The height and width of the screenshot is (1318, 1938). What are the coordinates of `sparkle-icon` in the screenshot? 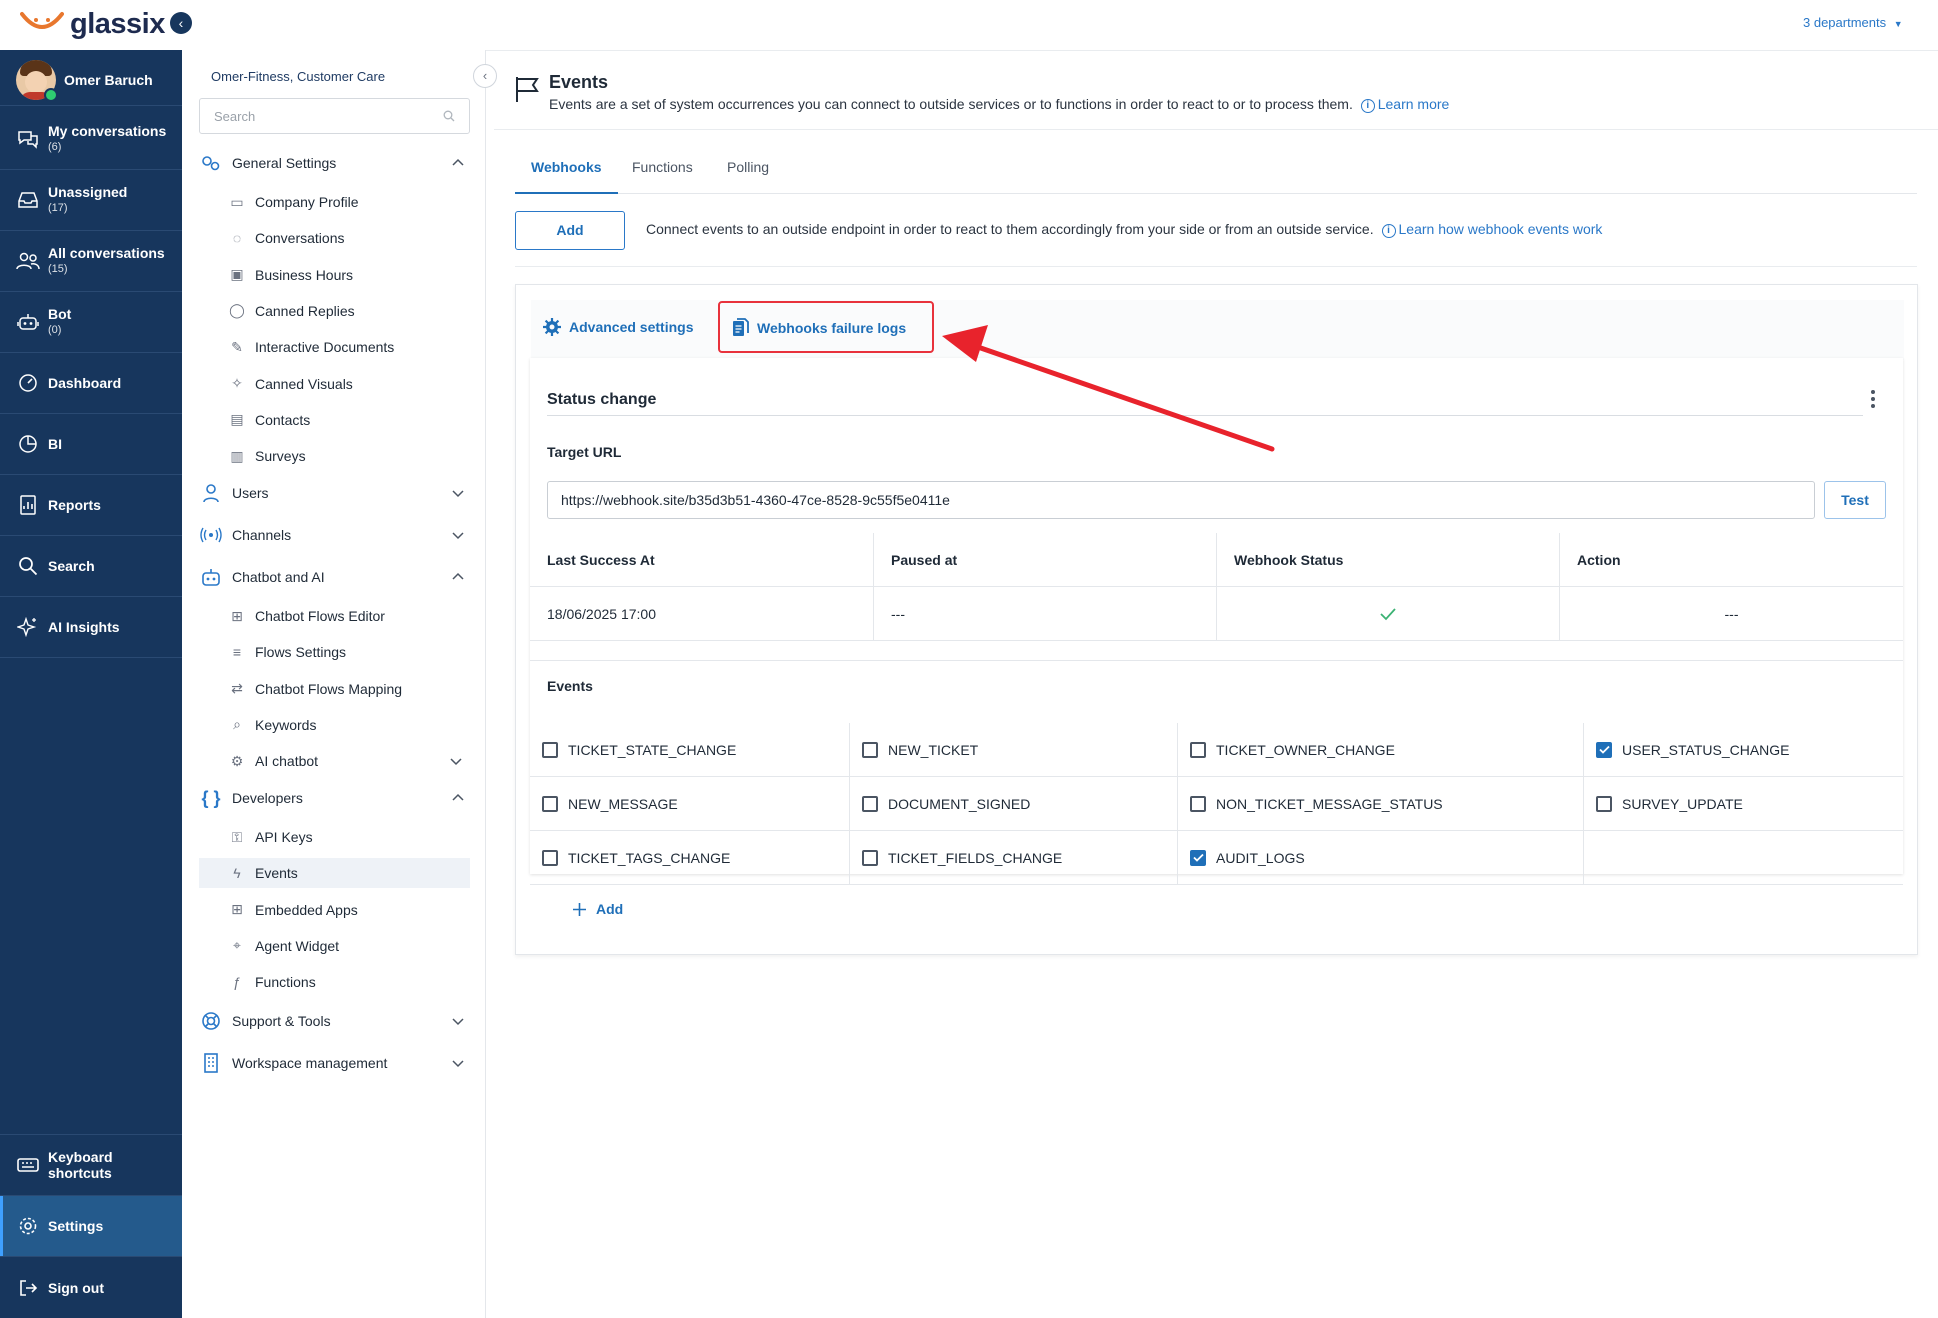 It's located at (28, 627).